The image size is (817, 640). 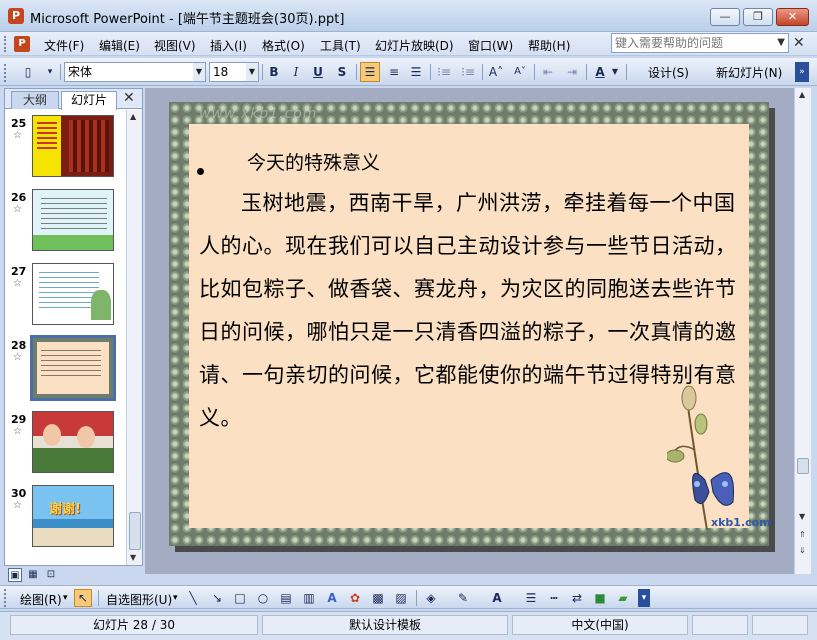 What do you see at coordinates (313, 161) in the screenshot?
I see `slide-heading: 今天的特殊意义` at bounding box center [313, 161].